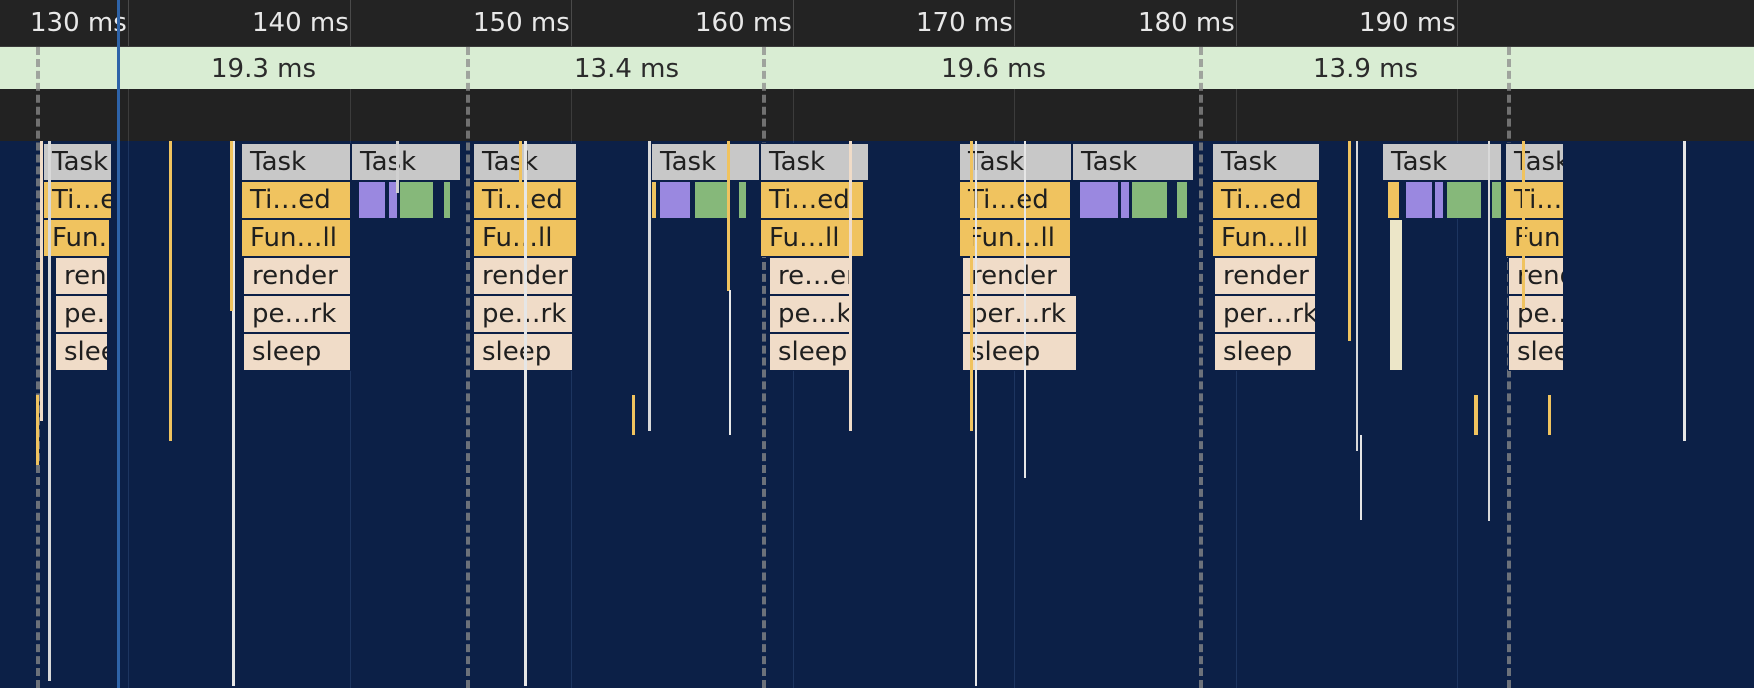 Image resolution: width=1754 pixels, height=688 pixels. Describe the element at coordinates (300, 23) in the screenshot. I see `ruler-tick-label: 140 ms` at that location.